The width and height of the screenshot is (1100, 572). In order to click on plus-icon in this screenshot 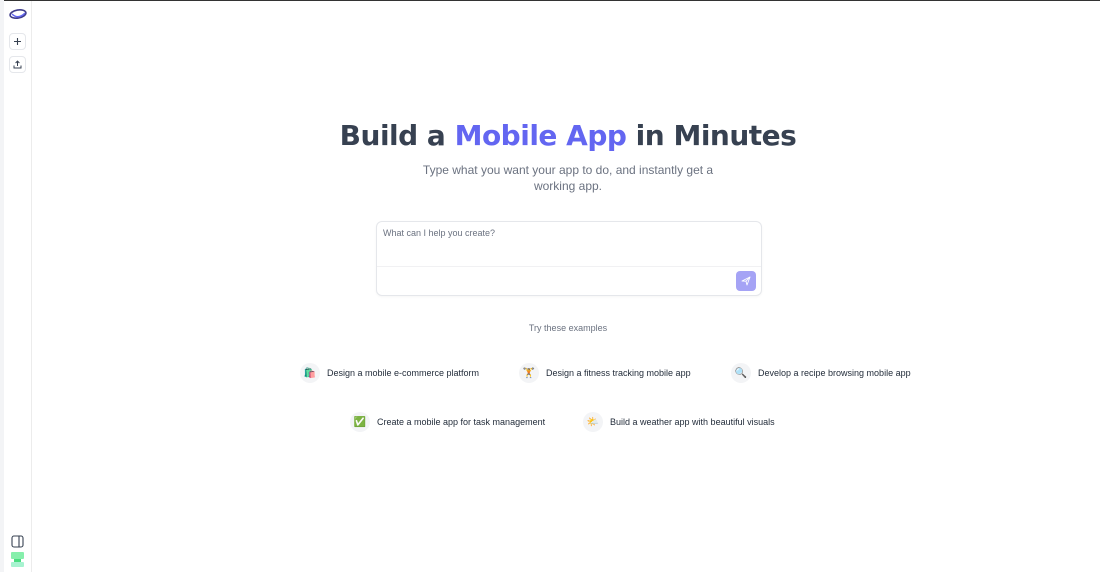, I will do `click(17, 41)`.